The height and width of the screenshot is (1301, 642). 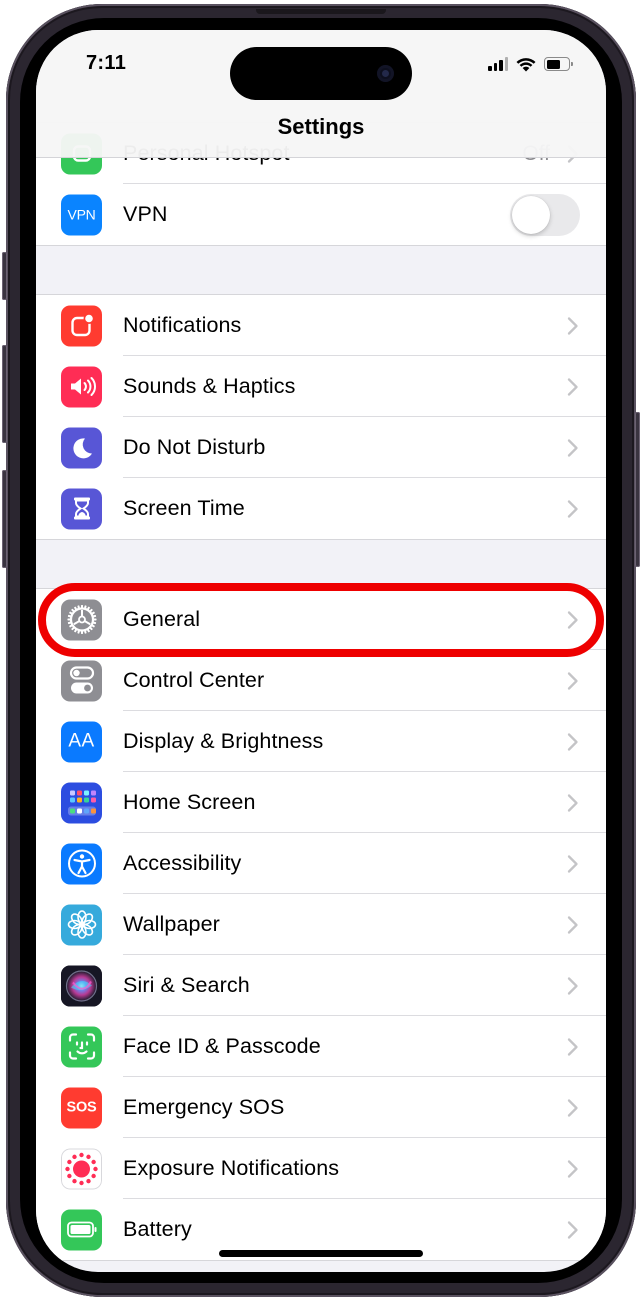 I want to click on settings-row-sounds-and-haptics: Sounds & Haptics, so click(x=321, y=386).